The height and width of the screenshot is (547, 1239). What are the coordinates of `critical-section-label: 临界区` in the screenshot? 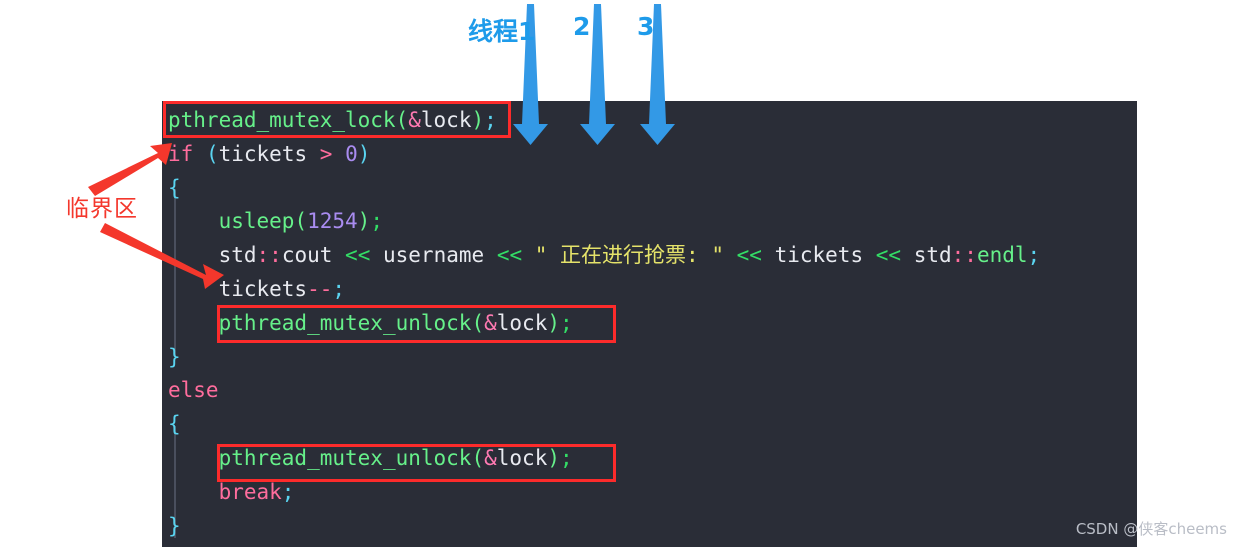 It's located at (102, 209).